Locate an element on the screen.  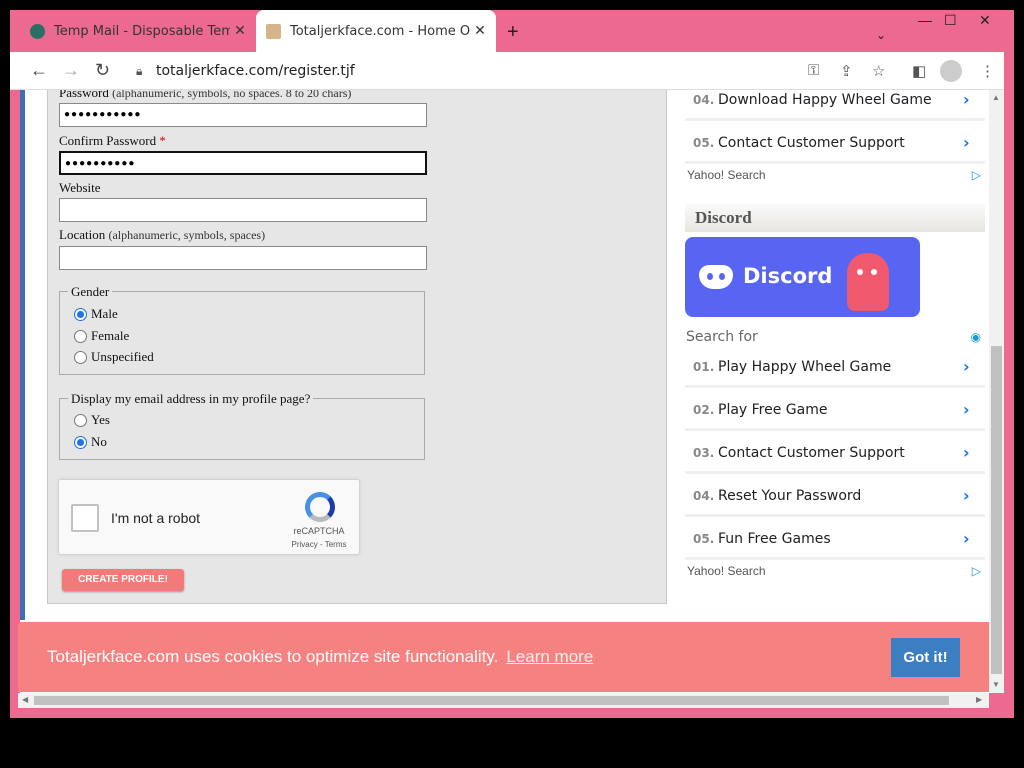
totaljerkface-favicon-icon is located at coordinates (273, 31).